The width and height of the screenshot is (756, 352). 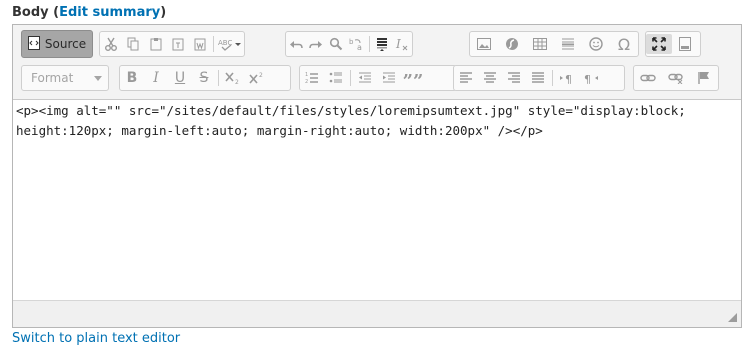 I want to click on copy-icon, so click(x=133, y=44).